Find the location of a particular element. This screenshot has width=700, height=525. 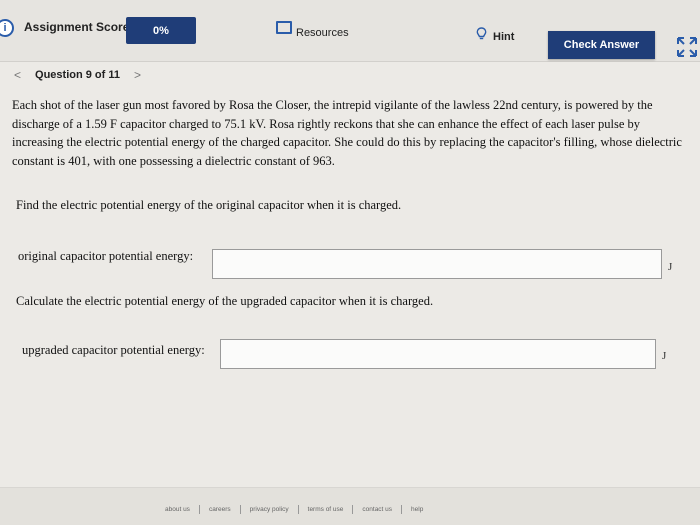

next-question-button: > is located at coordinates (137, 75).